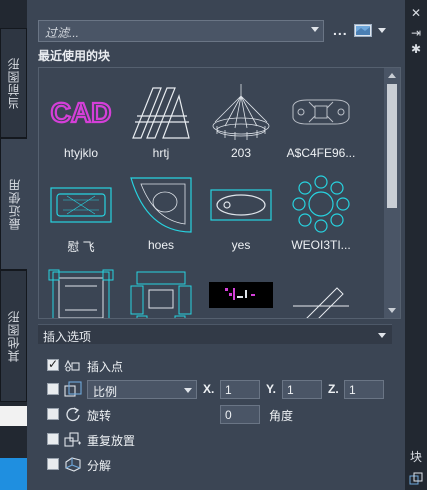  I want to click on block-label: htyjklo, so click(80, 153).